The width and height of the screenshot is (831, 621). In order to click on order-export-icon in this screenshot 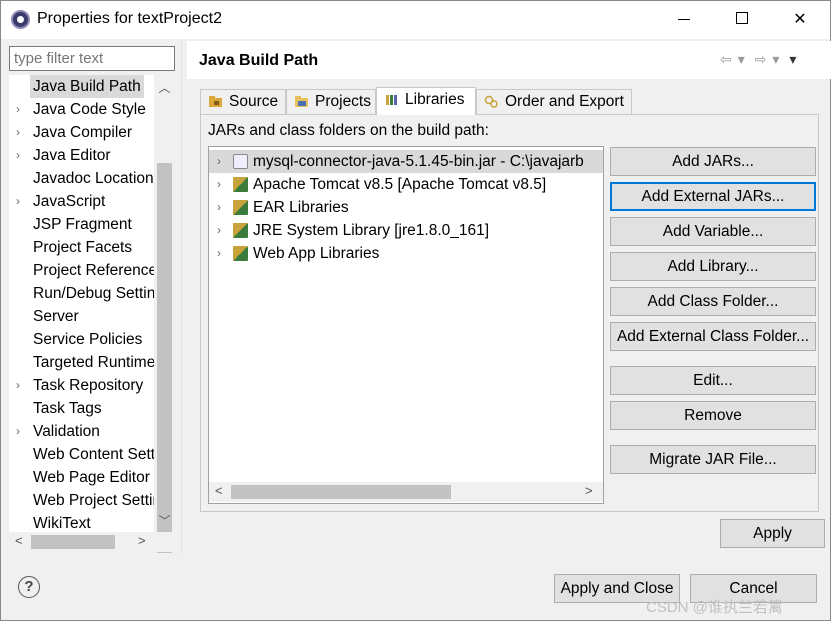, I will do `click(491, 101)`.